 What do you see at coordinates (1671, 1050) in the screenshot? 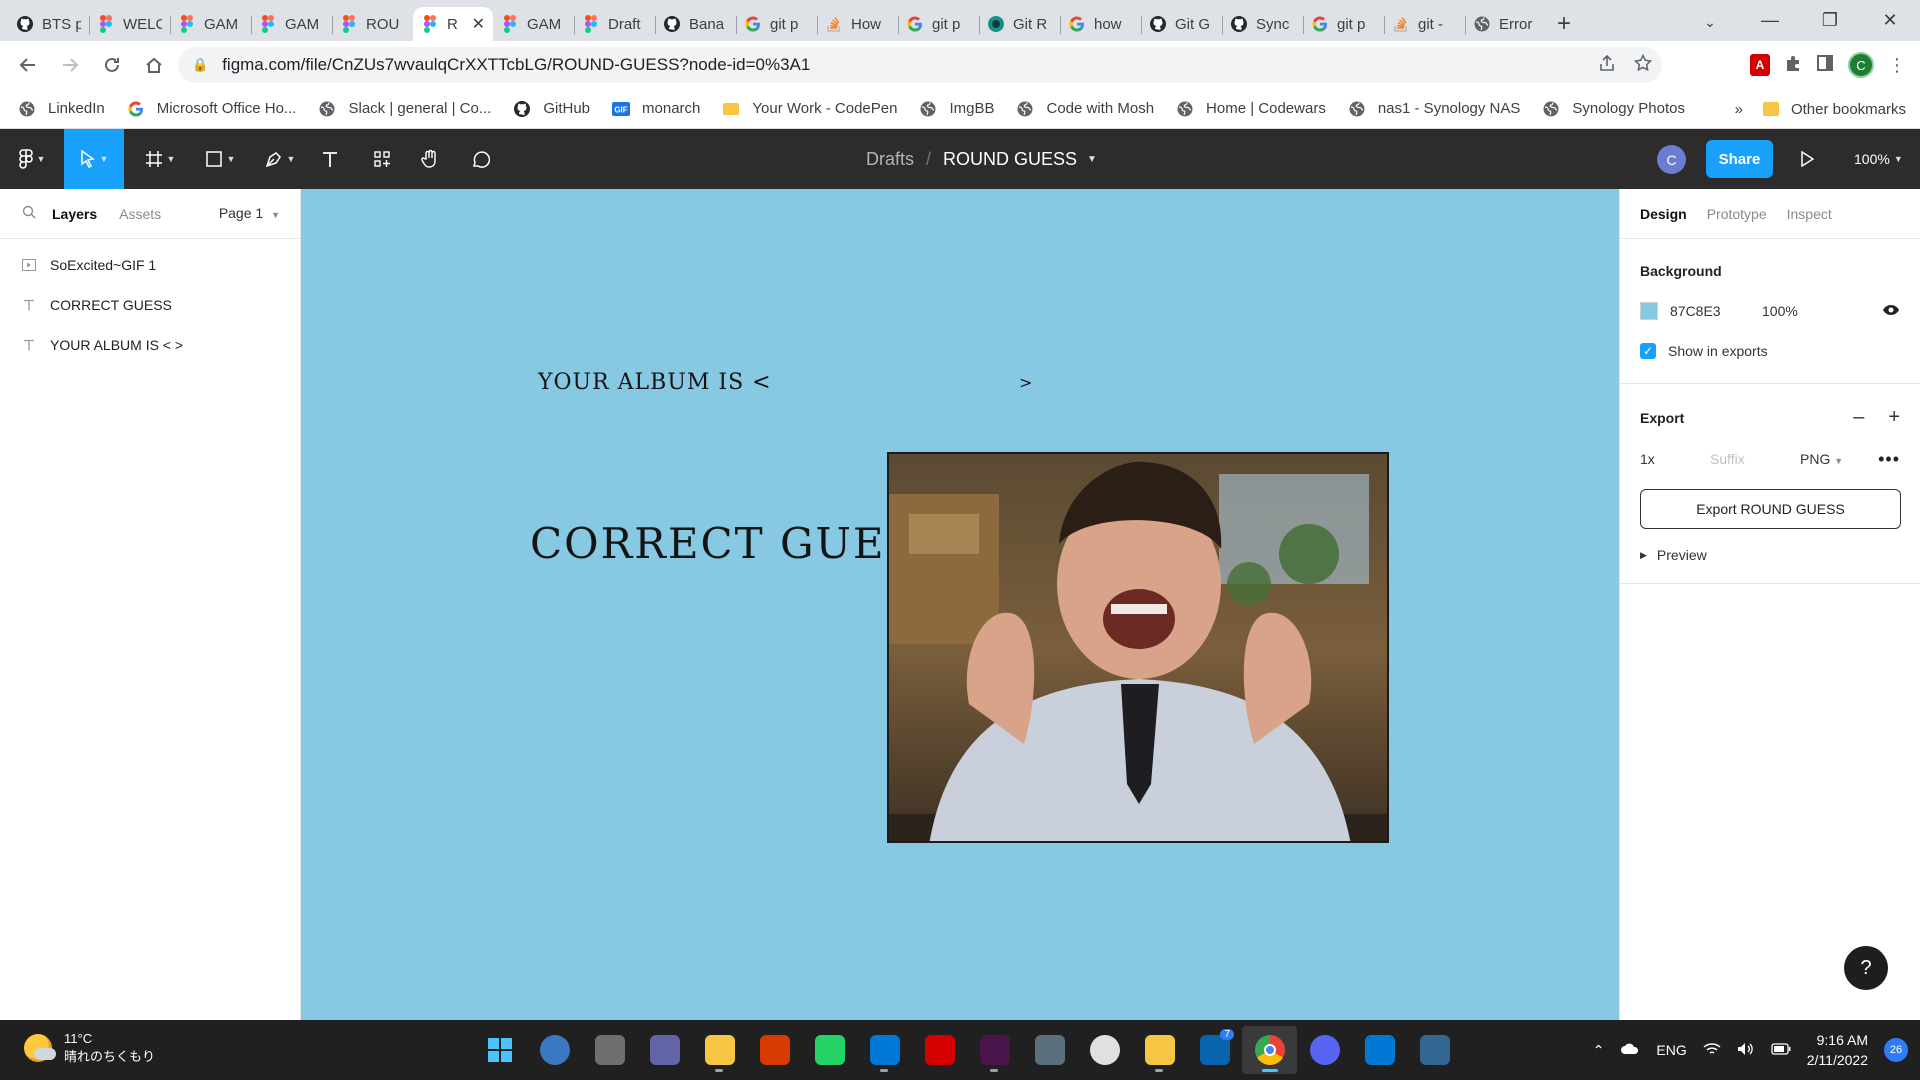
I see `language-indicator: ENG` at bounding box center [1671, 1050].